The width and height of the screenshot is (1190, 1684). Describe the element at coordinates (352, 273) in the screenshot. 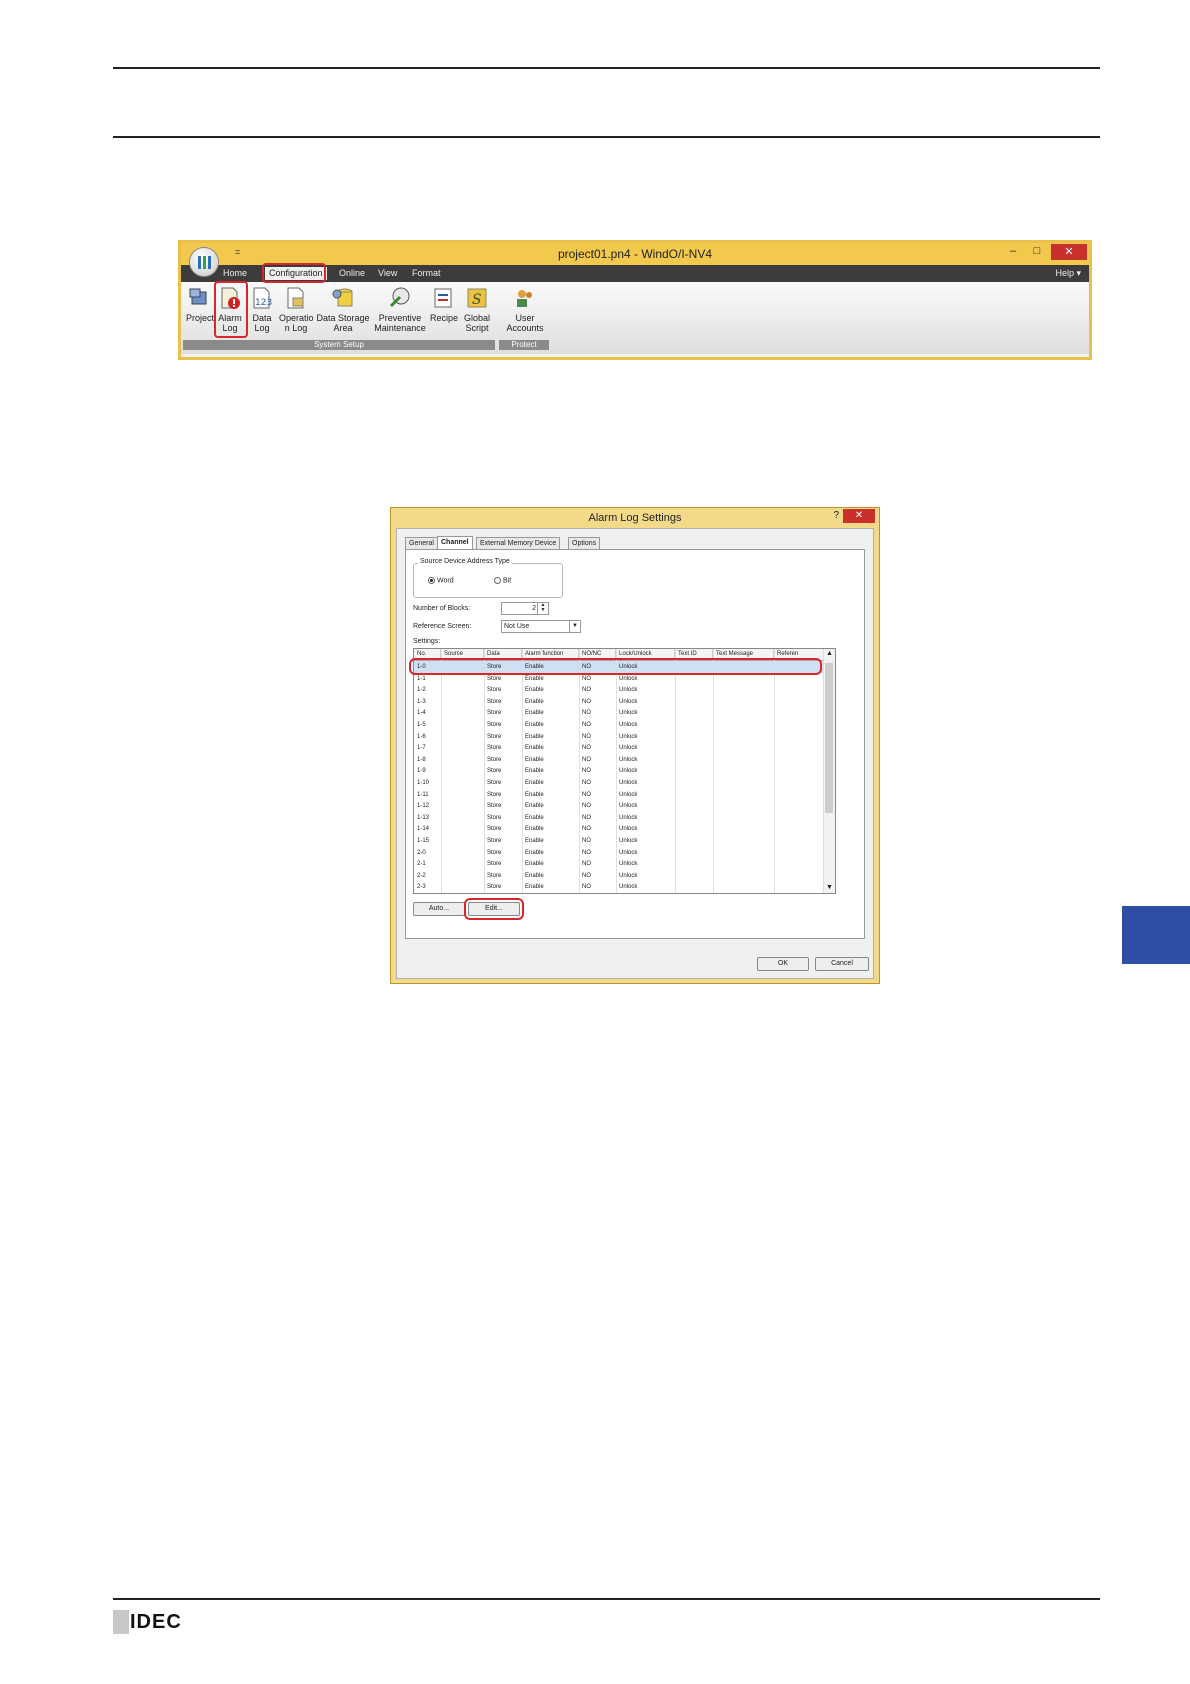

I see `tab-online: Online` at that location.